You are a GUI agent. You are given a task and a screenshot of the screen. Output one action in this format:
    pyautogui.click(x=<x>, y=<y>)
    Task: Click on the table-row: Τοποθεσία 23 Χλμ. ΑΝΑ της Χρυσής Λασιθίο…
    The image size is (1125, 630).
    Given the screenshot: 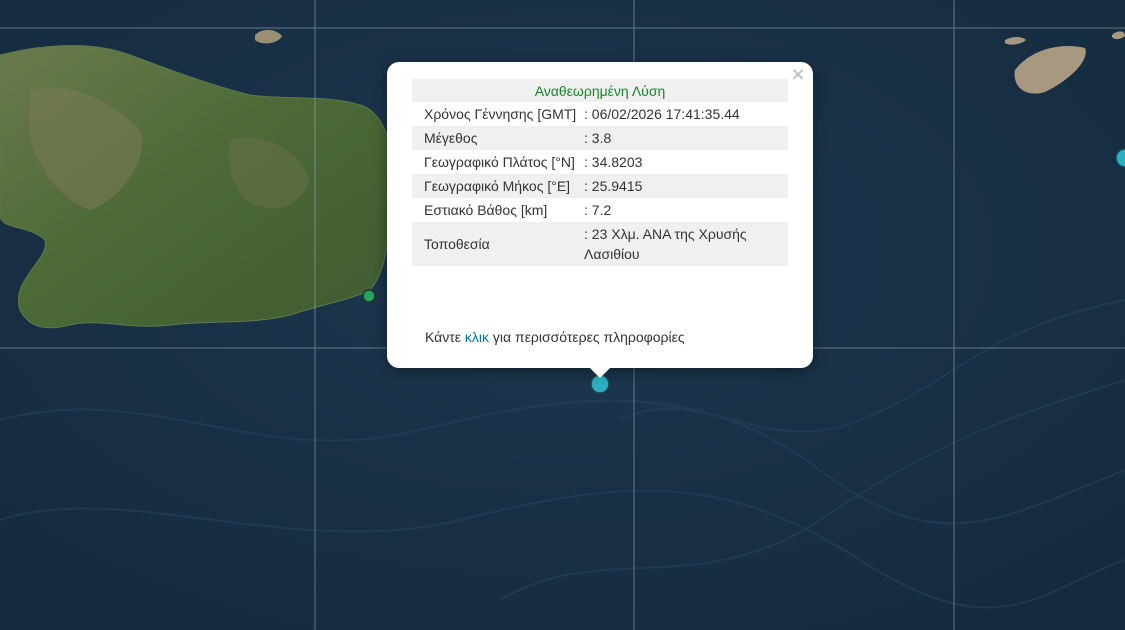 What is the action you would take?
    pyautogui.click(x=600, y=244)
    